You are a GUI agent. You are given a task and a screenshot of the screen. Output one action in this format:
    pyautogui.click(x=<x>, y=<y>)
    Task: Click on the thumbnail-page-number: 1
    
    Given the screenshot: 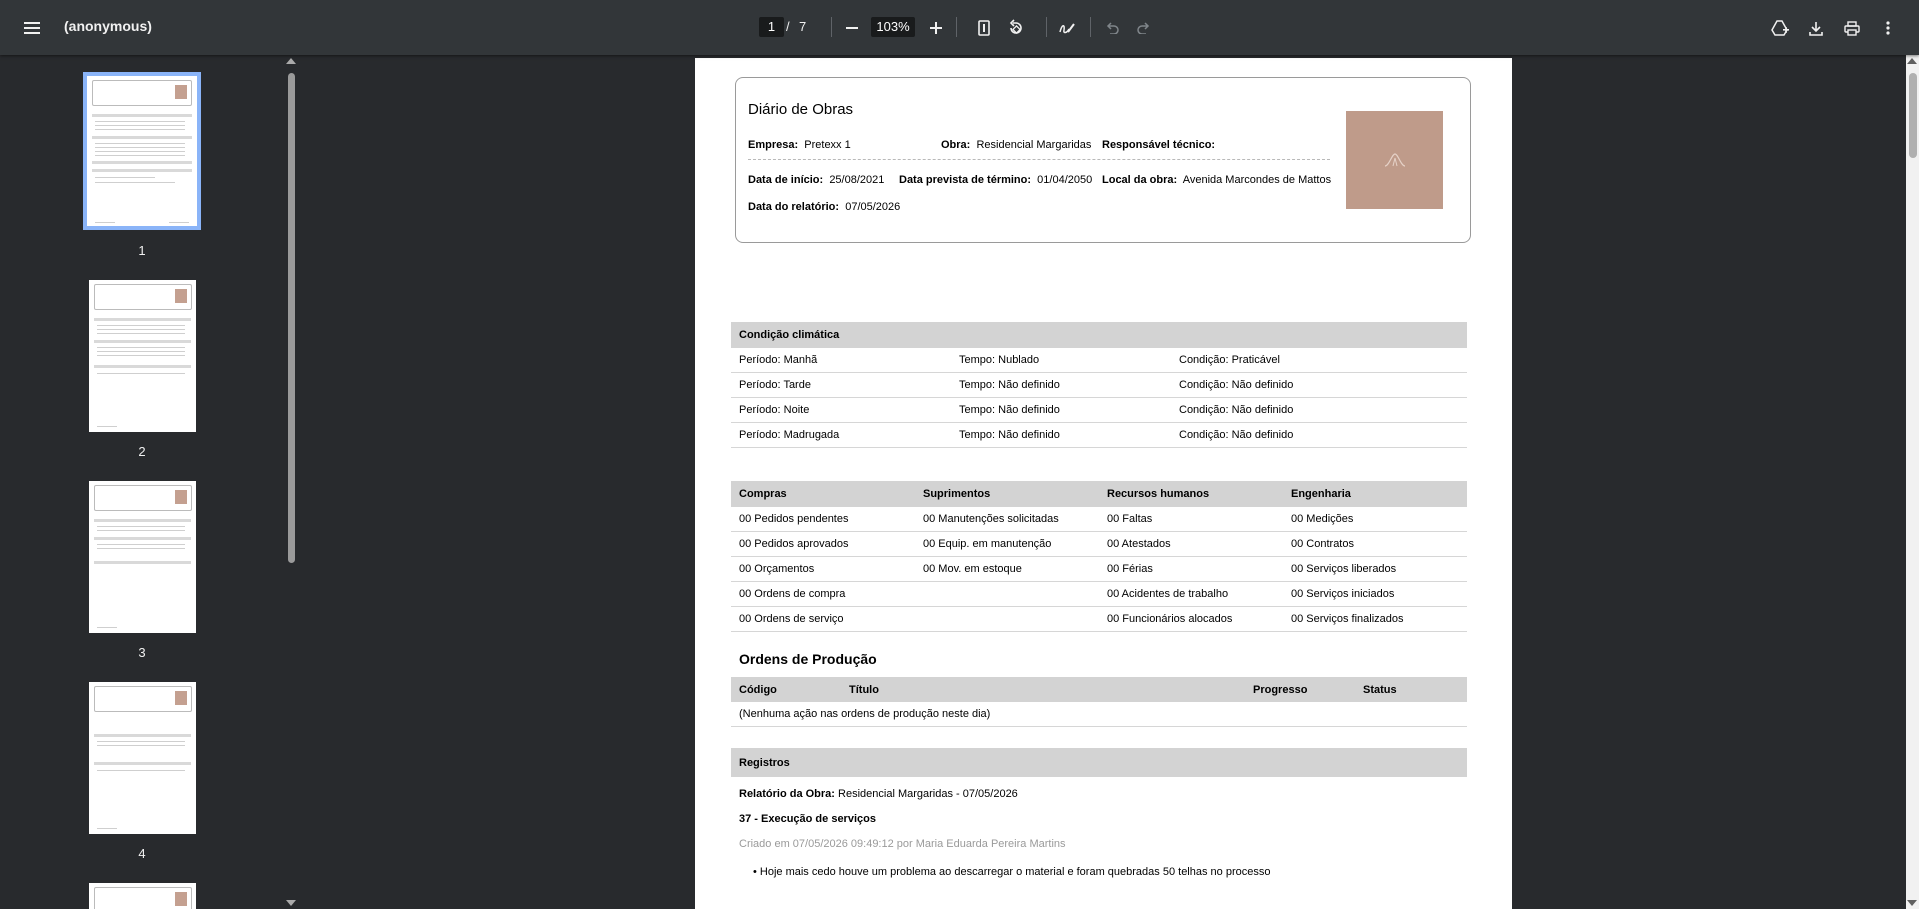 What is the action you would take?
    pyautogui.click(x=142, y=250)
    